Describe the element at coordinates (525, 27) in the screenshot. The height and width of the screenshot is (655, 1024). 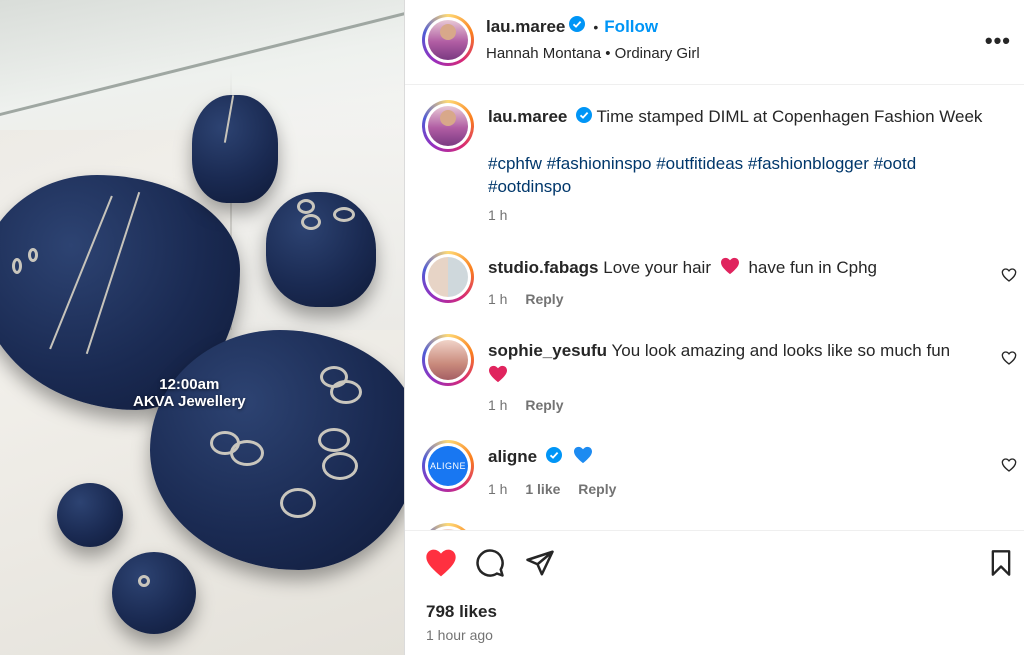
I see `header-username: lau.maree` at that location.